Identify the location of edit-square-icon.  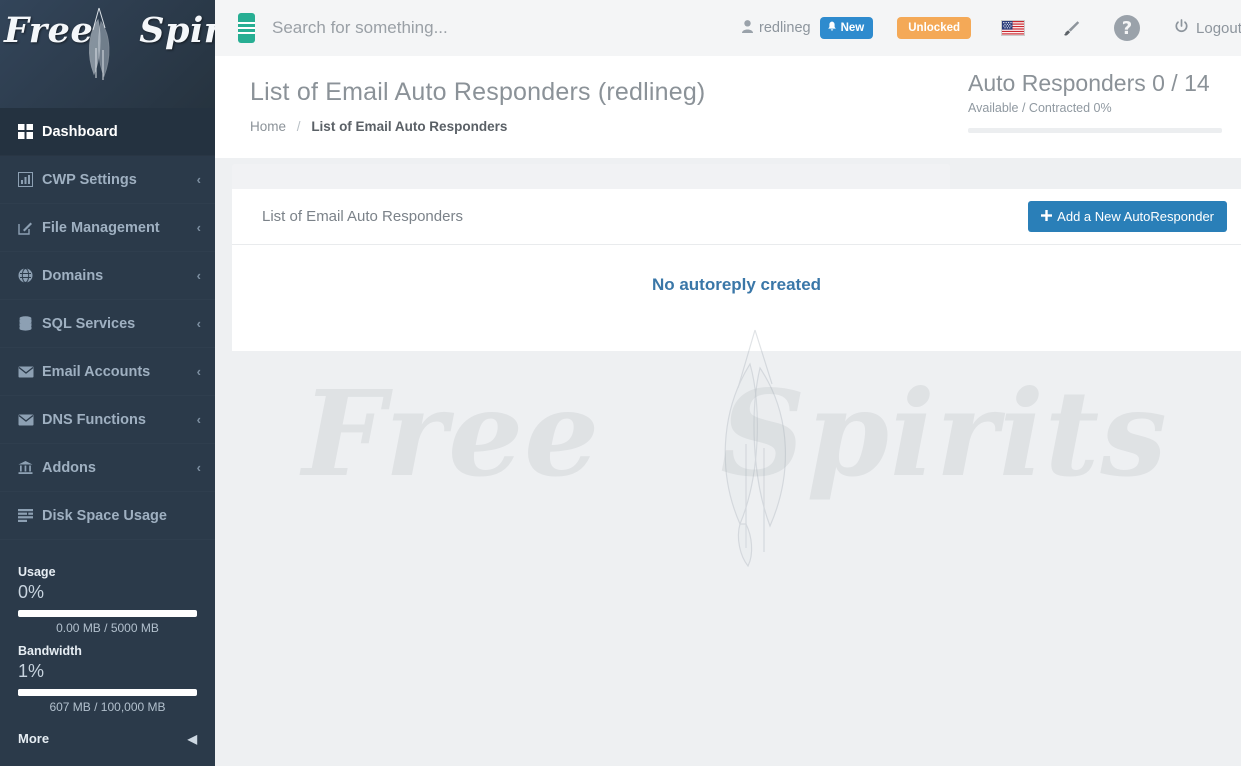
(30, 227).